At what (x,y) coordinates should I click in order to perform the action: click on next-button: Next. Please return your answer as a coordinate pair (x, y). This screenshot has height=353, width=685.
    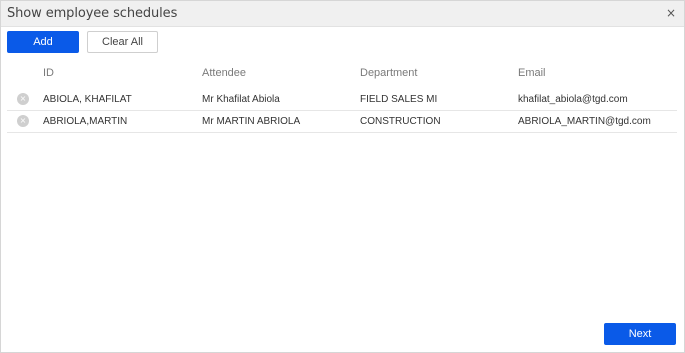
    Looking at the image, I should click on (640, 334).